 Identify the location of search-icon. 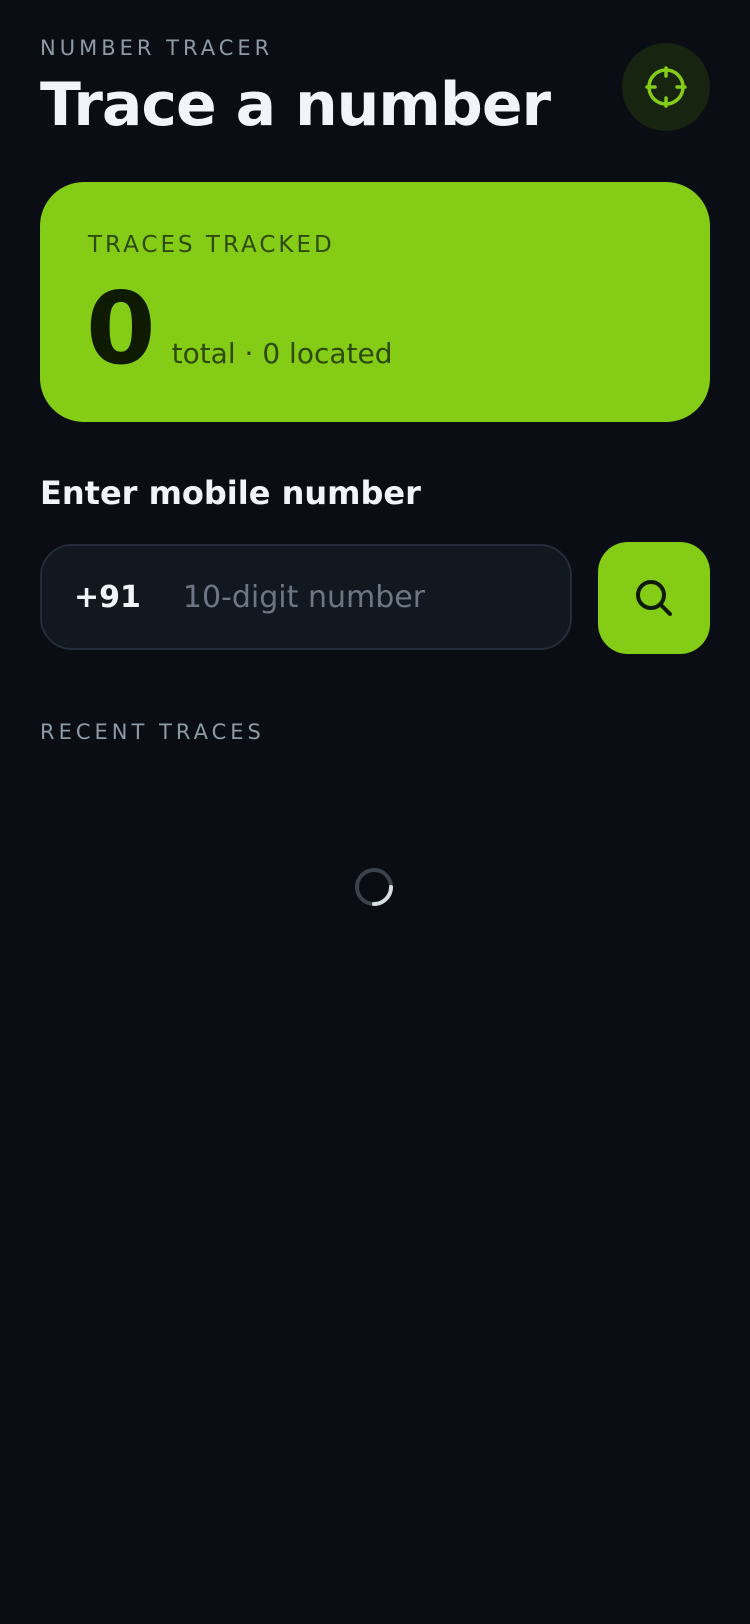
(654, 598).